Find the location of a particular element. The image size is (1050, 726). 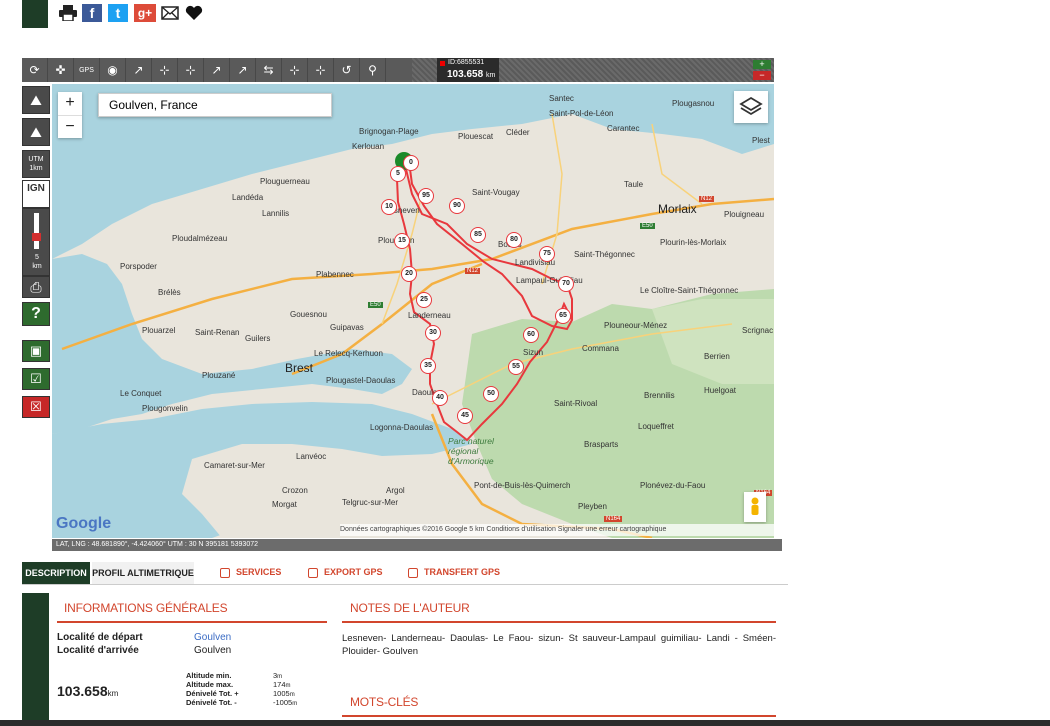

km-marker: 85 is located at coordinates (478, 235).